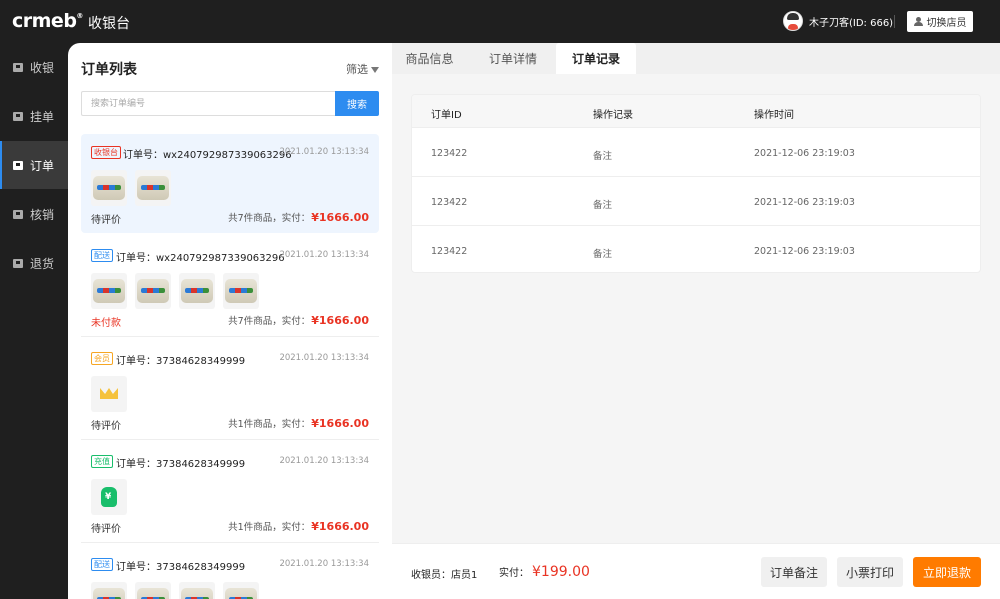  Describe the element at coordinates (696, 571) in the screenshot. I see `bottom-action-bar: 收银员：店员1 实付： ¥199.00 订单备注 小票打印 立即退款` at that location.